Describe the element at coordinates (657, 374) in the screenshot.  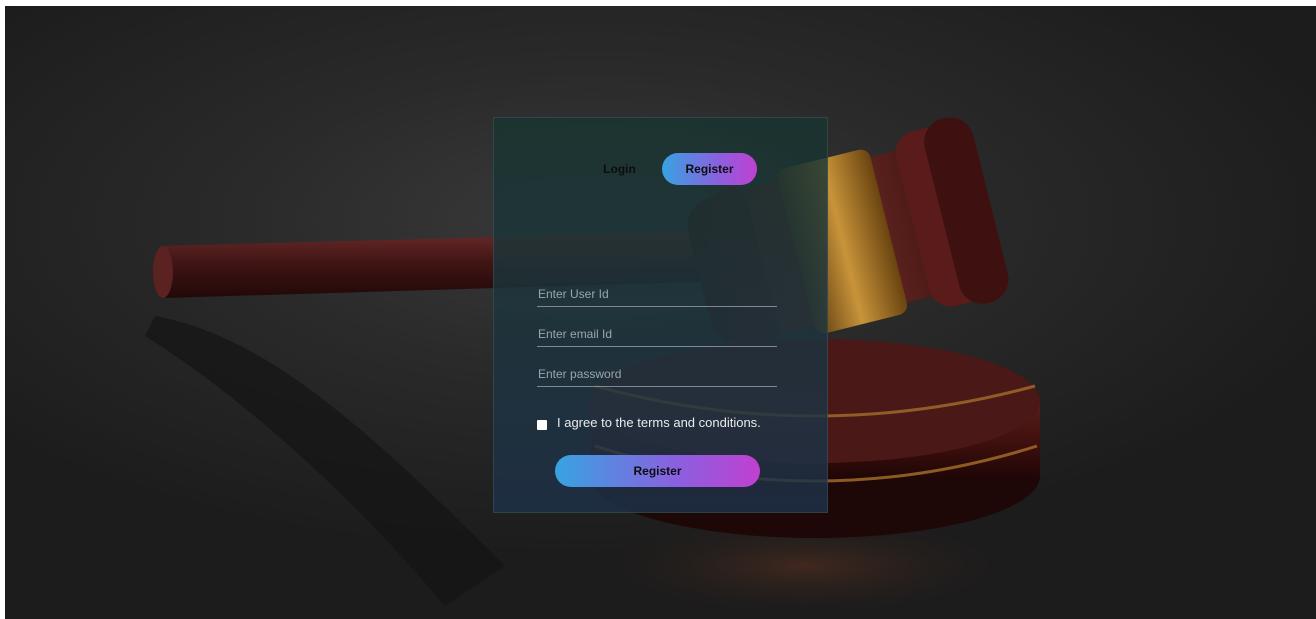
I see `password-input` at that location.